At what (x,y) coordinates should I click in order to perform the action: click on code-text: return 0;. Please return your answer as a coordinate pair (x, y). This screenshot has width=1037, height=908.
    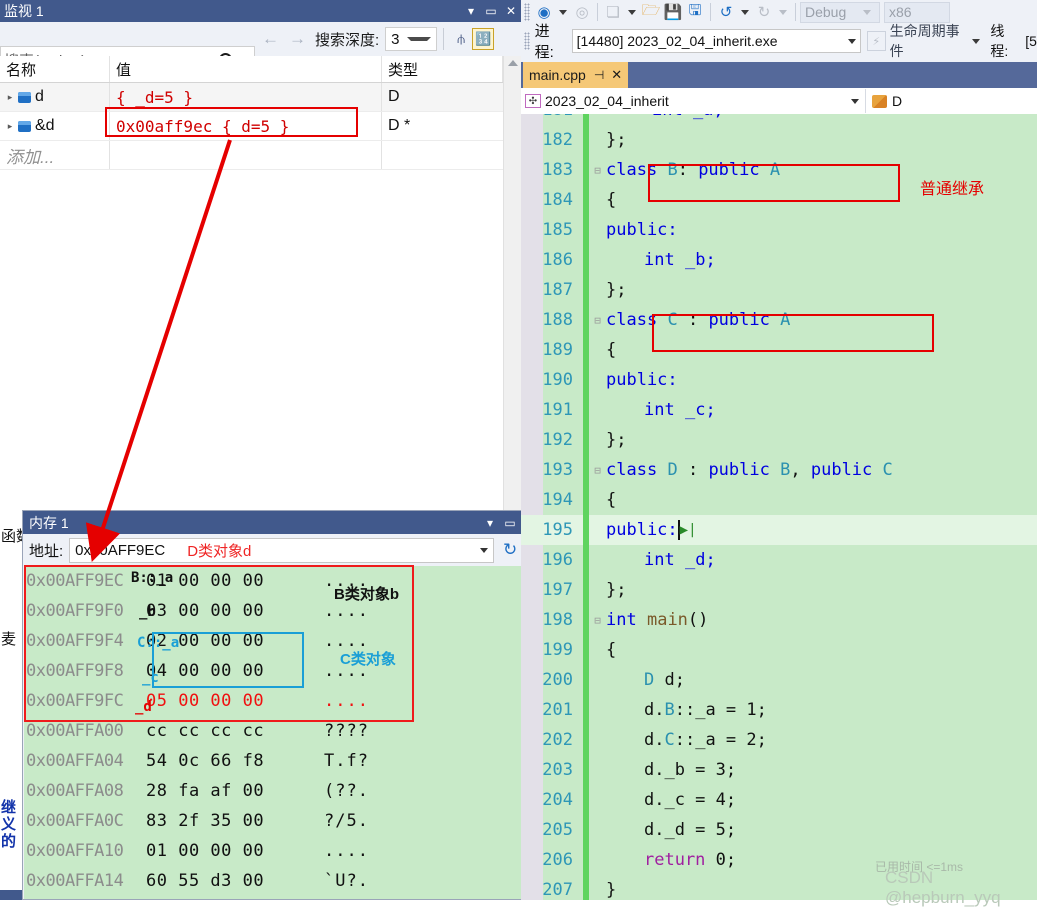
    Looking at the image, I should click on (690, 860).